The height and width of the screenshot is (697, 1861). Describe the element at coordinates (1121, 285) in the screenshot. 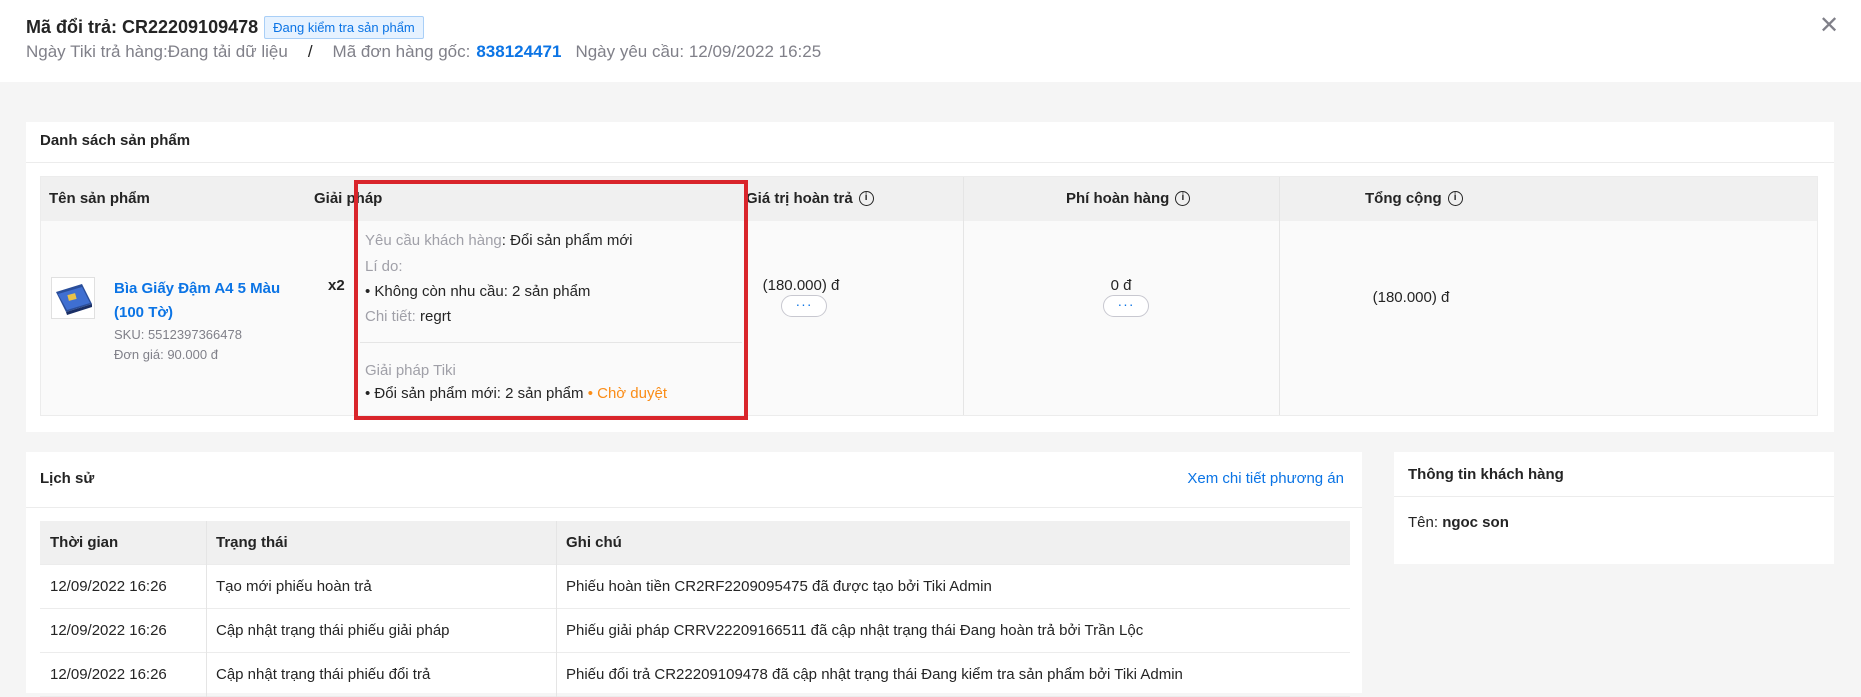

I see `return-fee: 0 đ` at that location.